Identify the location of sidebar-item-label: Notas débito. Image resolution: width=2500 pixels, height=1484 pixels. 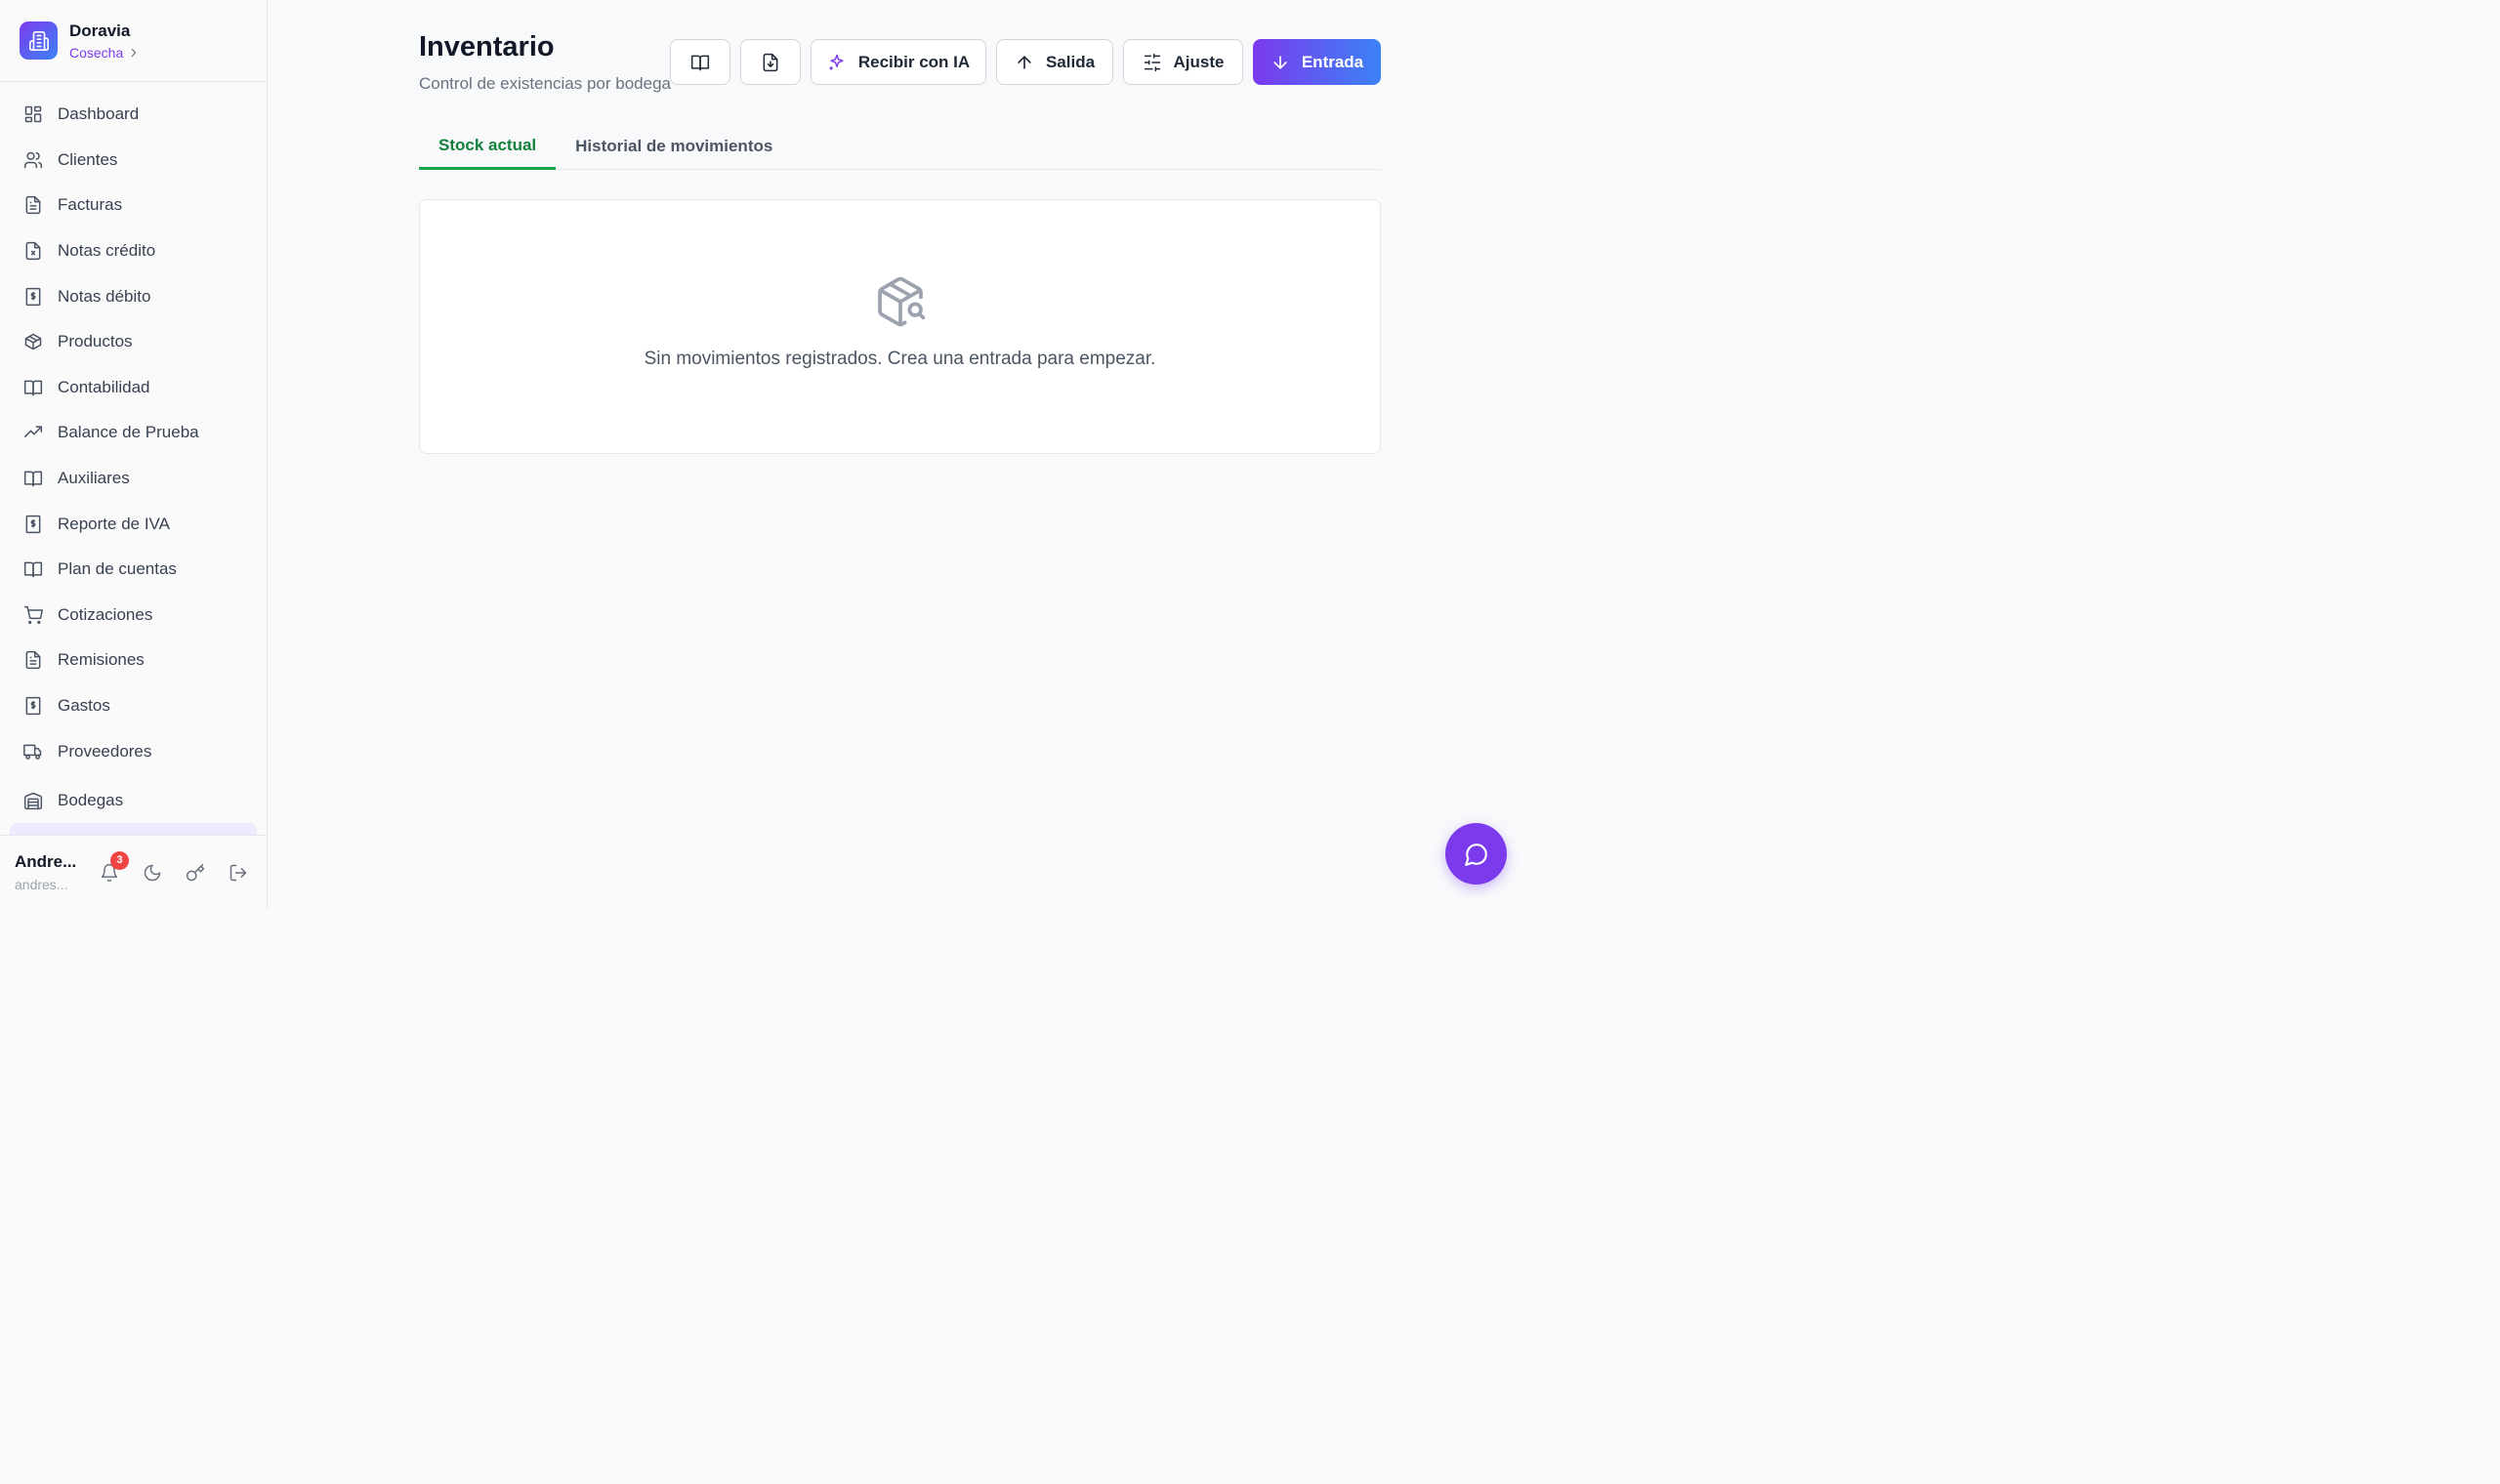
(104, 296).